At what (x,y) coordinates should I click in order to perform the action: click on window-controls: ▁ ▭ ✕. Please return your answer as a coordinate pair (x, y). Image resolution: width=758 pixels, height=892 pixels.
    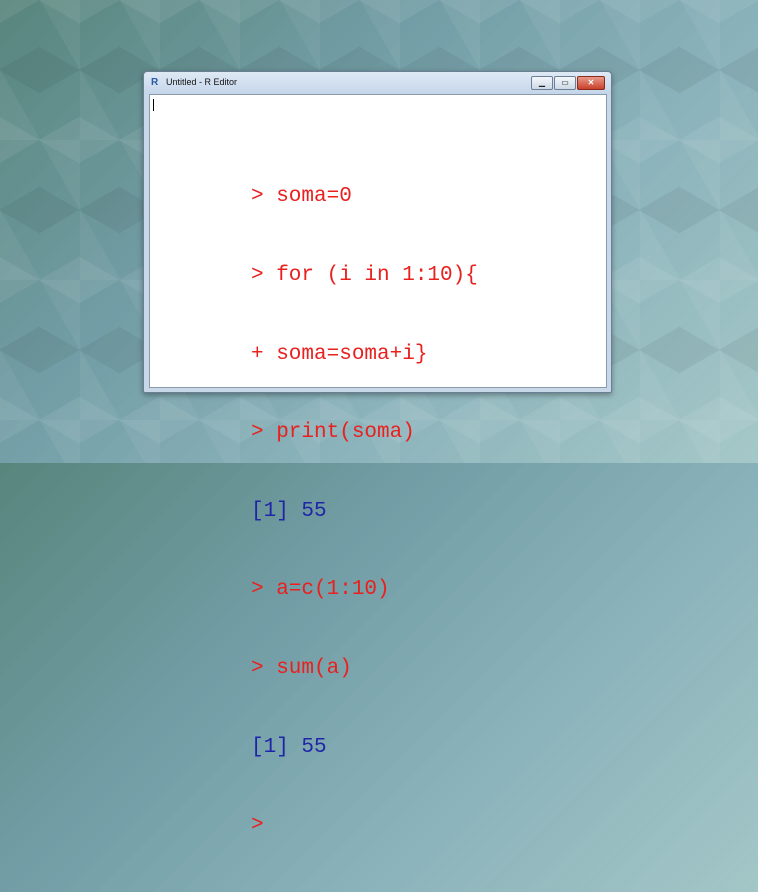
    Looking at the image, I should click on (567, 83).